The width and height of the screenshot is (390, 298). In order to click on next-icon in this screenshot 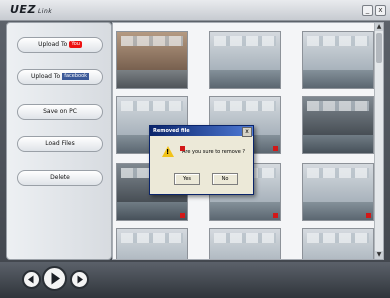, I will do `click(80, 279)`.